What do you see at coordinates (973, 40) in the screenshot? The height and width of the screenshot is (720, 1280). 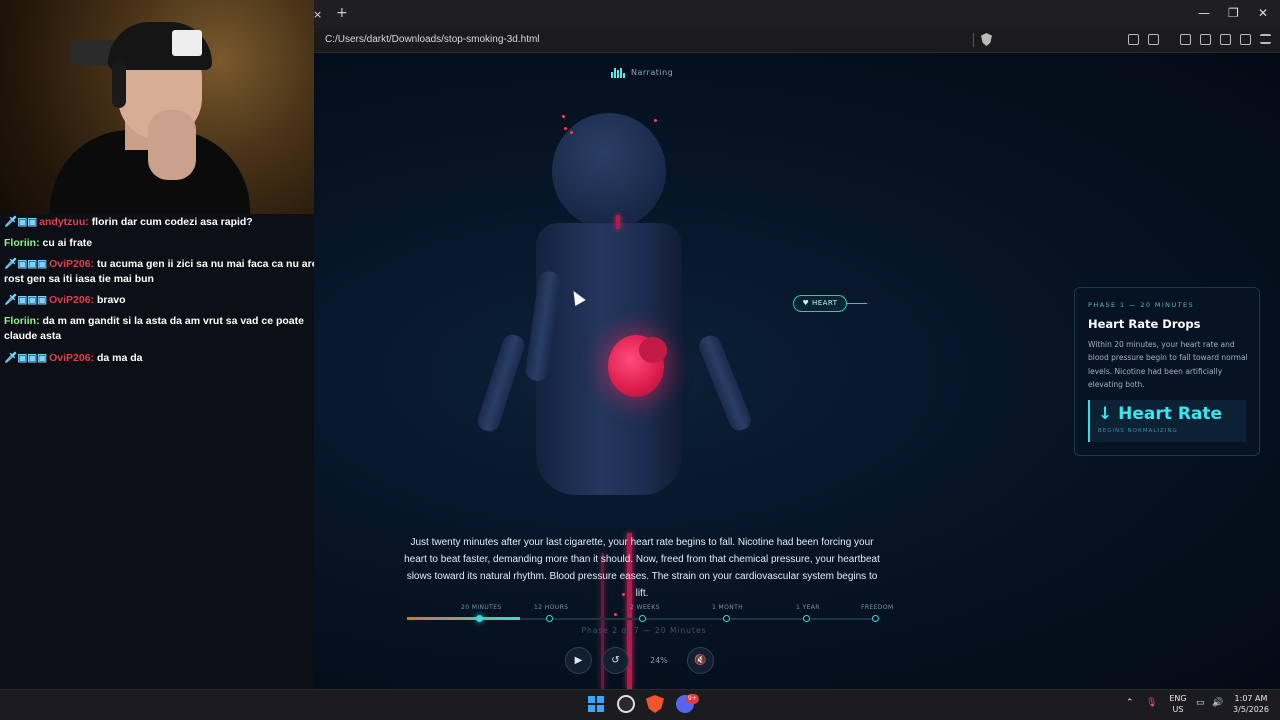 I see `address-divider` at bounding box center [973, 40].